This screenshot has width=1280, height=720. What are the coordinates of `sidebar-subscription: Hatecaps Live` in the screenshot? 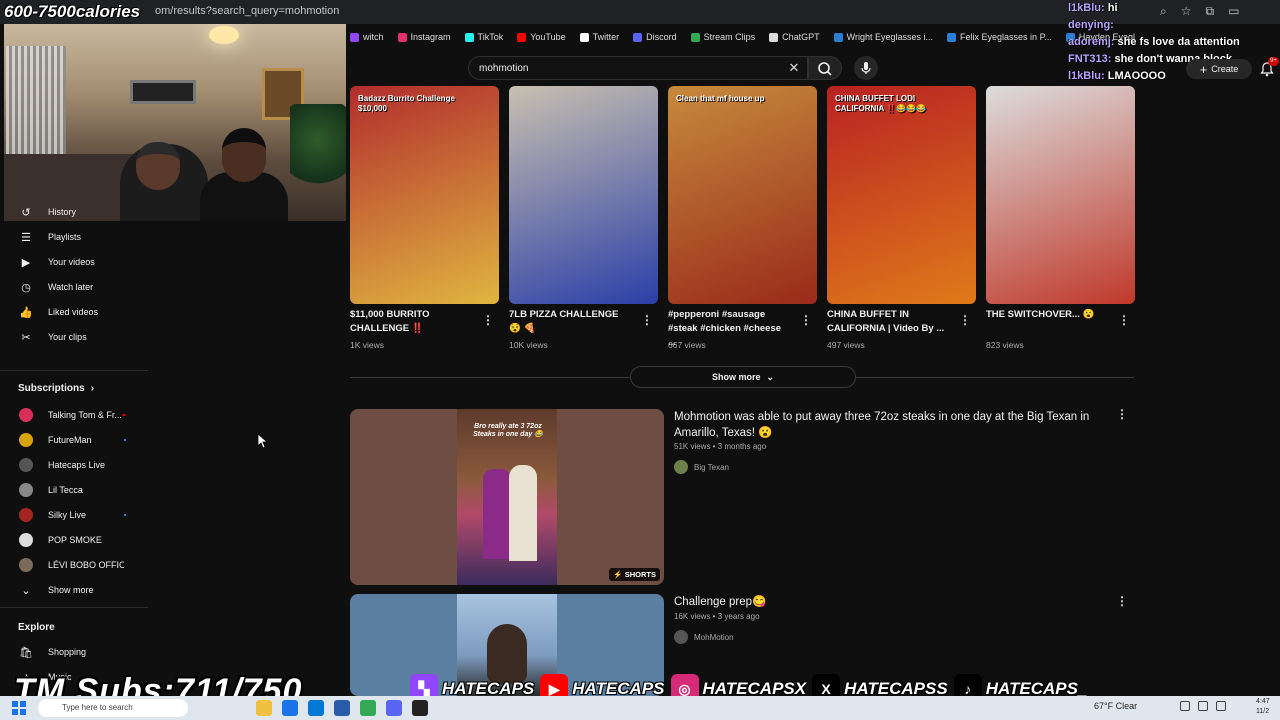 It's located at (74, 465).